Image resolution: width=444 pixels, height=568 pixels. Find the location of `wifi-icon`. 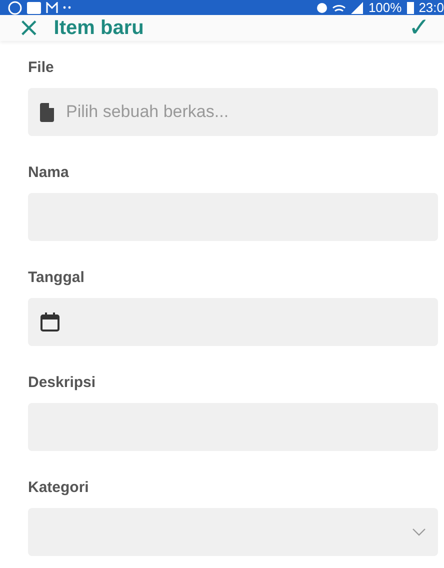

wifi-icon is located at coordinates (339, 8).